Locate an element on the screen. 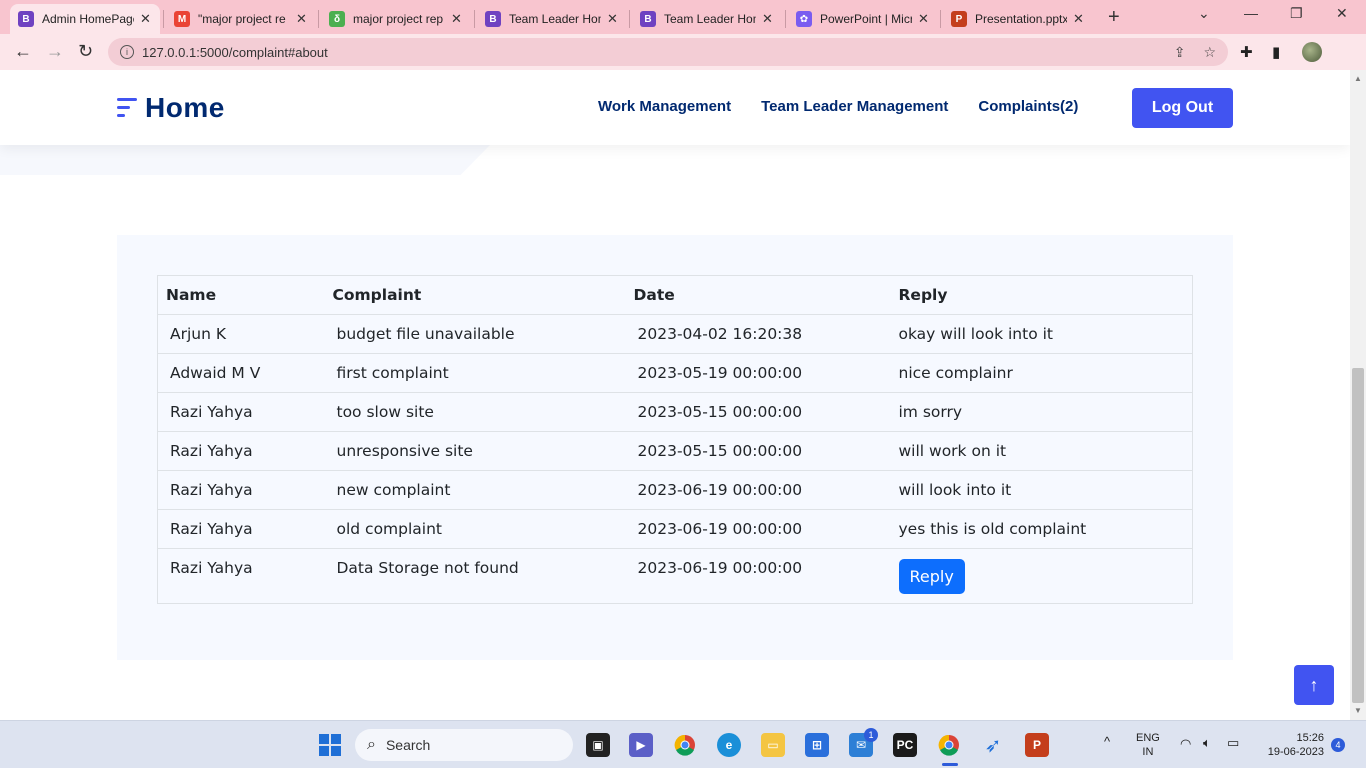 This screenshot has height=768, width=1366. chrome-active-icon is located at coordinates (949, 745).